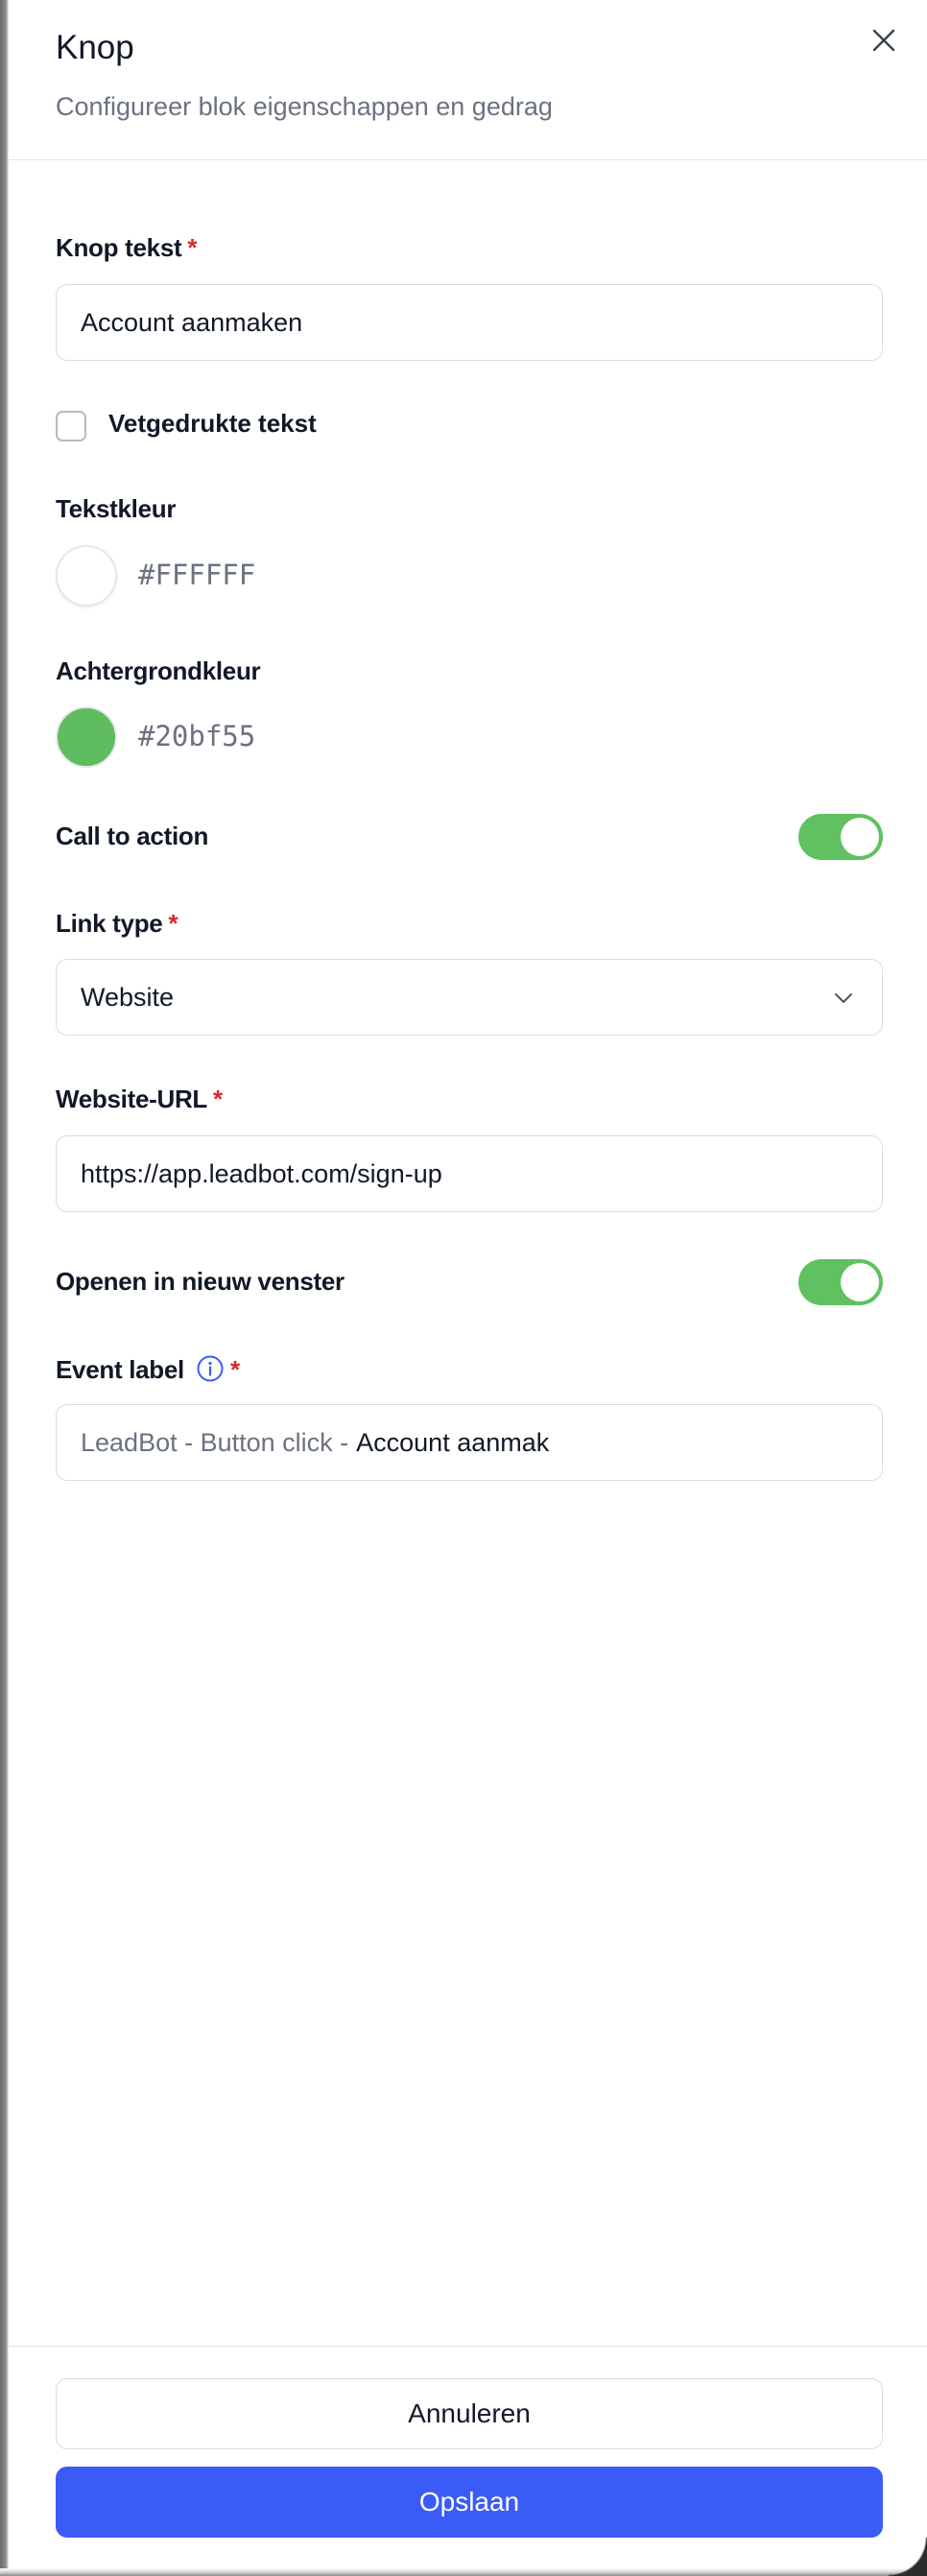 This screenshot has height=2576, width=927. Describe the element at coordinates (215, 1442) in the screenshot. I see `event-label-prefix: LeadBot - Button click -` at that location.